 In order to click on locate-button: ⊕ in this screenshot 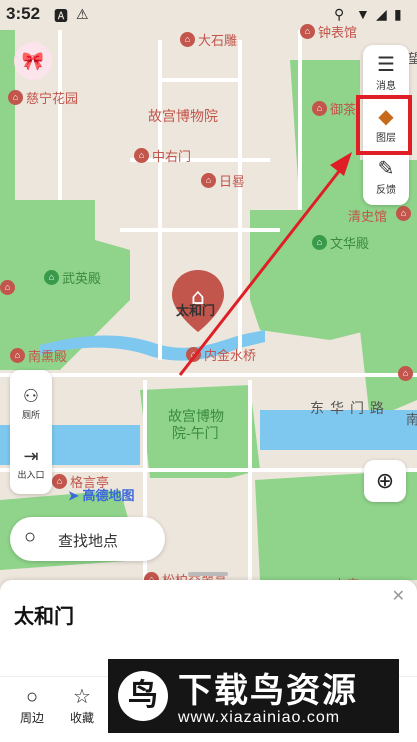, I will do `click(385, 481)`.